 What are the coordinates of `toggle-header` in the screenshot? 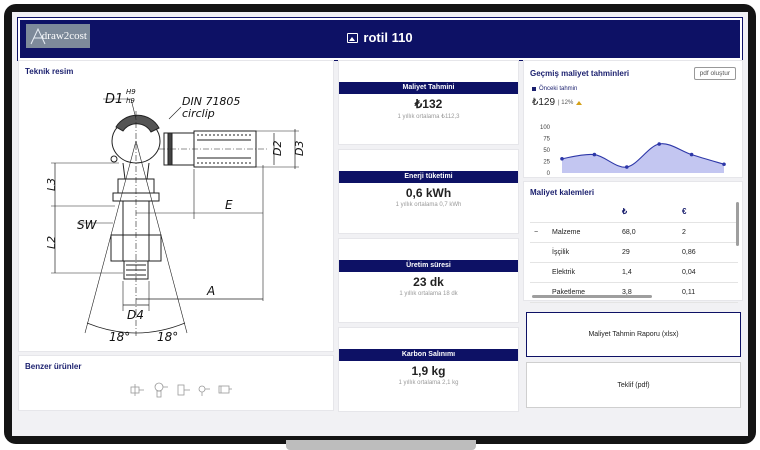 It's located at (539, 212).